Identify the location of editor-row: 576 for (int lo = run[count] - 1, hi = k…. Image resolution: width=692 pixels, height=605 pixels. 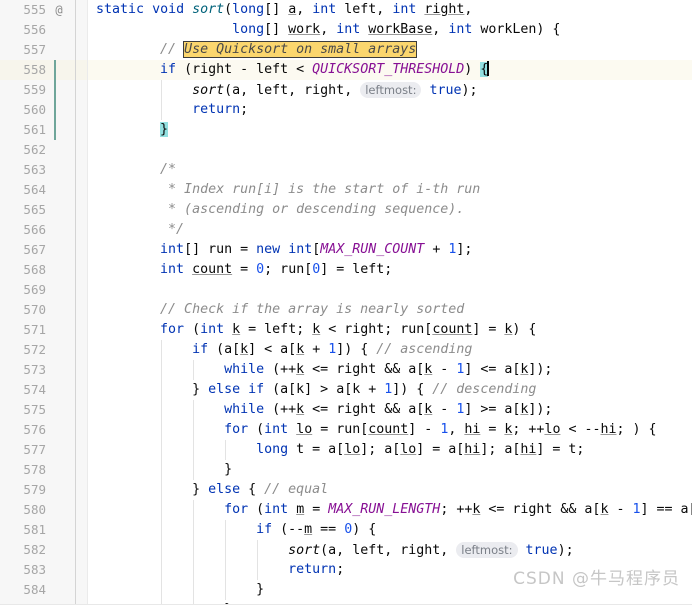
(346, 448).